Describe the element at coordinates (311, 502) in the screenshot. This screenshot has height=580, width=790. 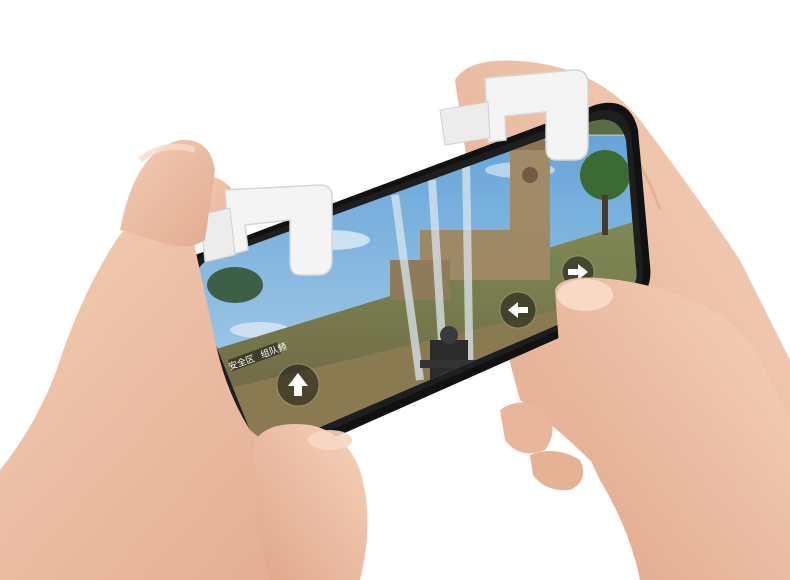
I see `left-thumb` at that location.